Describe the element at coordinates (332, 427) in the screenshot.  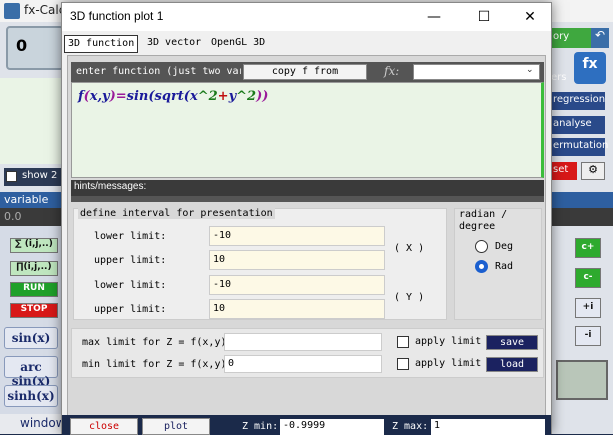
I see `zmin-value: -0.9999` at that location.